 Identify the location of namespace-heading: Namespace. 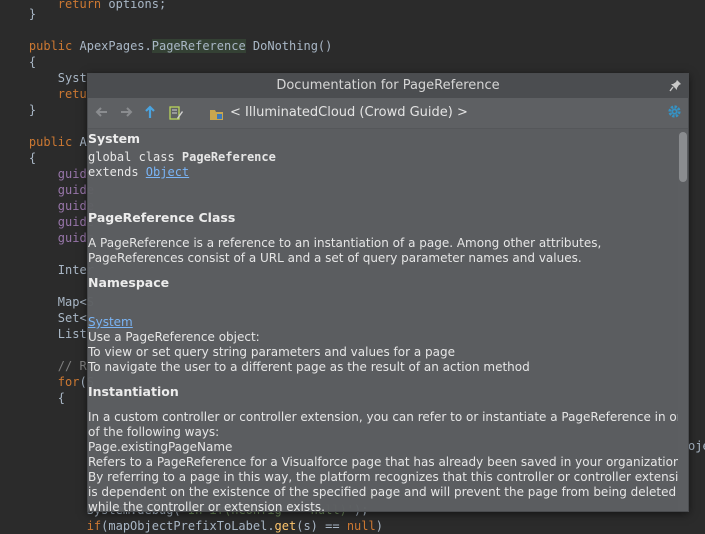
(129, 282).